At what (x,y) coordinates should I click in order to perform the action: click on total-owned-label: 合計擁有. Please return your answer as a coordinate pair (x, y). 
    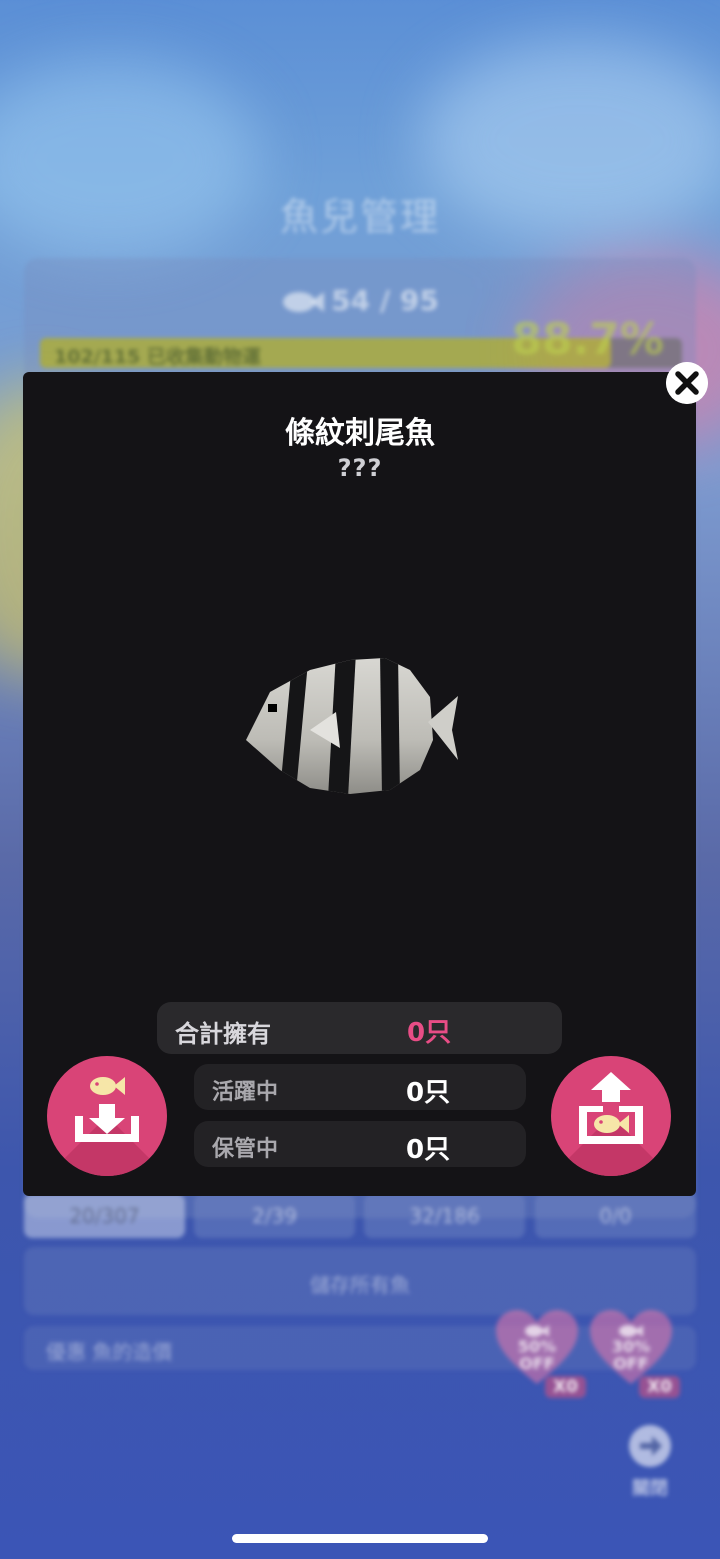
    Looking at the image, I should click on (223, 1034).